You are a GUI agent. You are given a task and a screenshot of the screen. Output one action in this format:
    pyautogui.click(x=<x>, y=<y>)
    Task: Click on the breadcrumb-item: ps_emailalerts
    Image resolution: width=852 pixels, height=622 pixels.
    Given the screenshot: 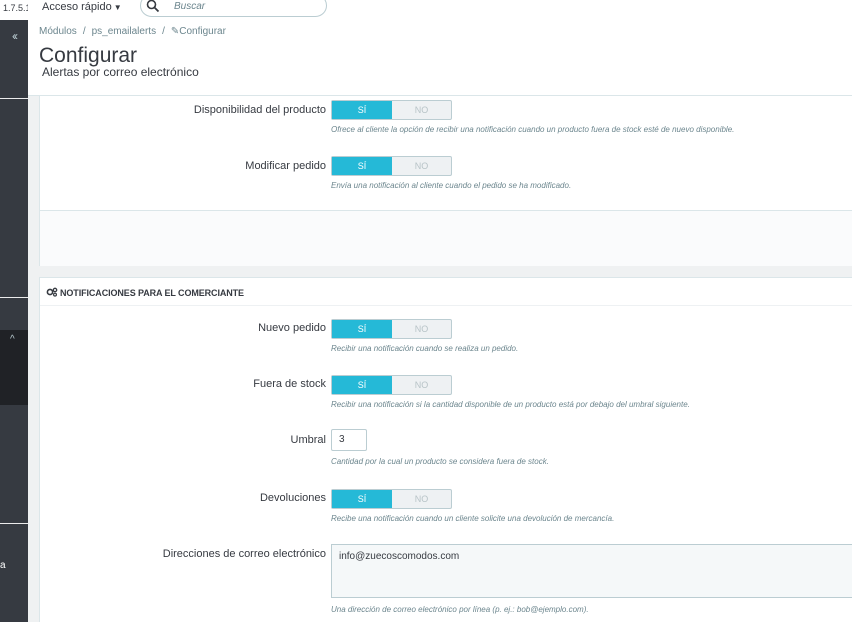 What is the action you would take?
    pyautogui.click(x=124, y=31)
    